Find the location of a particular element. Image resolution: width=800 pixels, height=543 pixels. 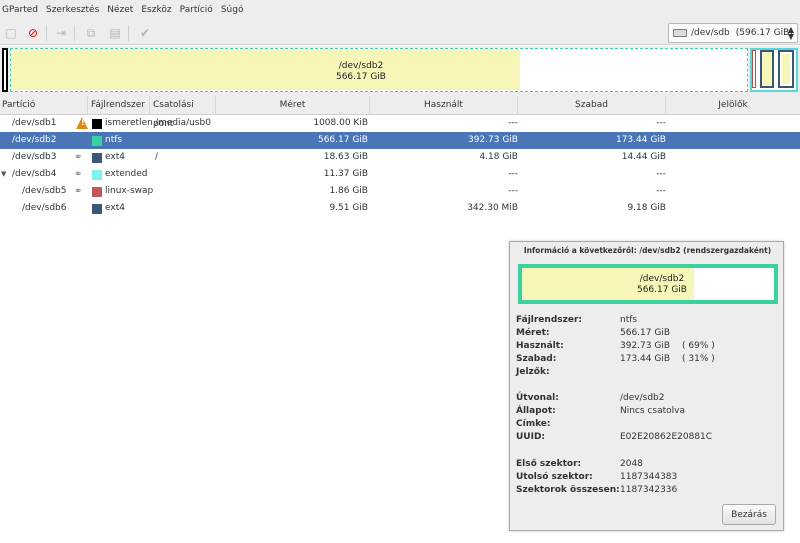

info-value: 392.73 GiB is located at coordinates (645, 346).